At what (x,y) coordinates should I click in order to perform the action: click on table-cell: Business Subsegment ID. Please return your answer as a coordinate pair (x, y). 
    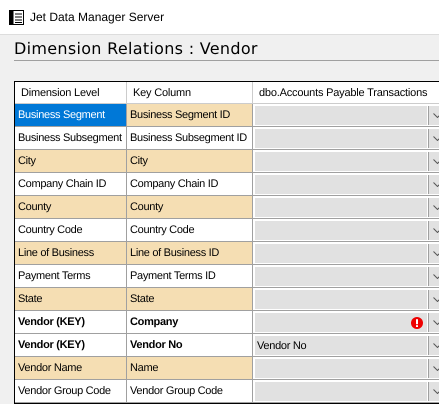
    Looking at the image, I should click on (190, 138).